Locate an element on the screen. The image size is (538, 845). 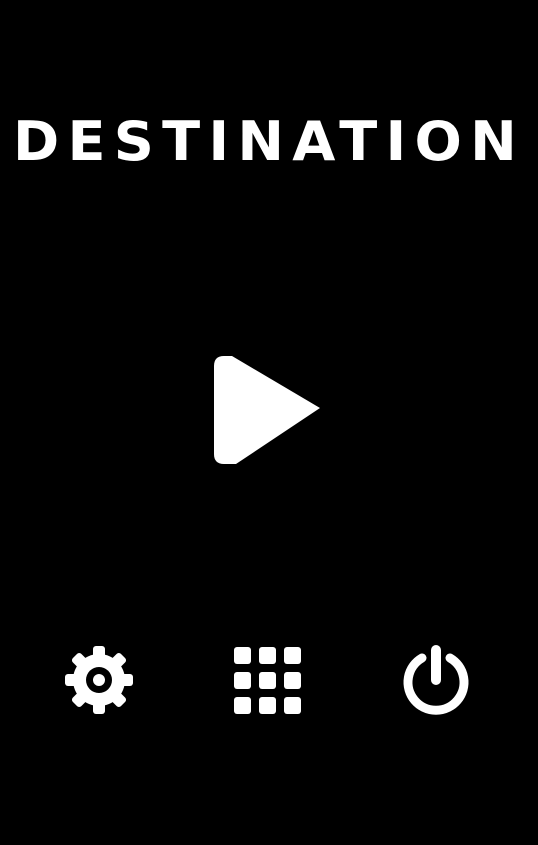
grid-icon is located at coordinates (267, 680).